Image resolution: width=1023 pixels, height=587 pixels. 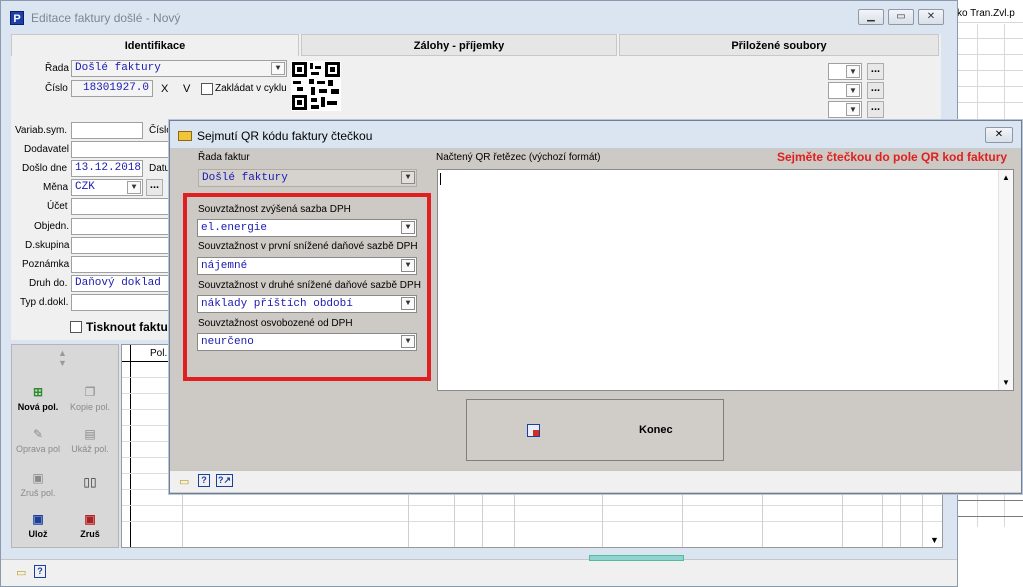 What do you see at coordinates (274, 209) in the screenshot?
I see `souvz-zvysena-label: Souvztažnost zvýšená sazba DPH` at bounding box center [274, 209].